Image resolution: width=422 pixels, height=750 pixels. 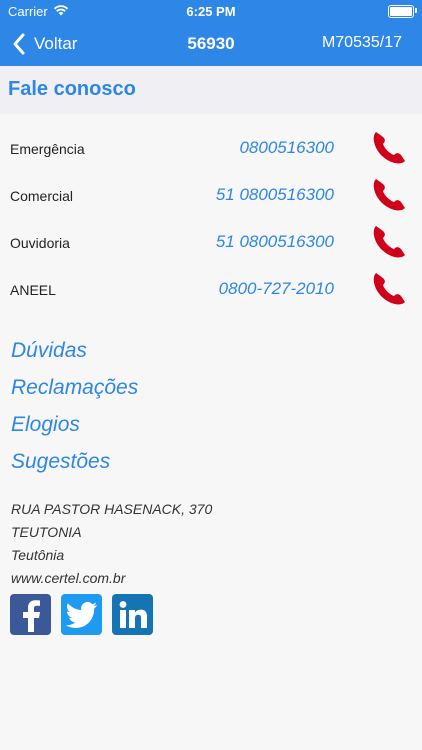 What do you see at coordinates (401, 11) in the screenshot?
I see `battery-icon` at bounding box center [401, 11].